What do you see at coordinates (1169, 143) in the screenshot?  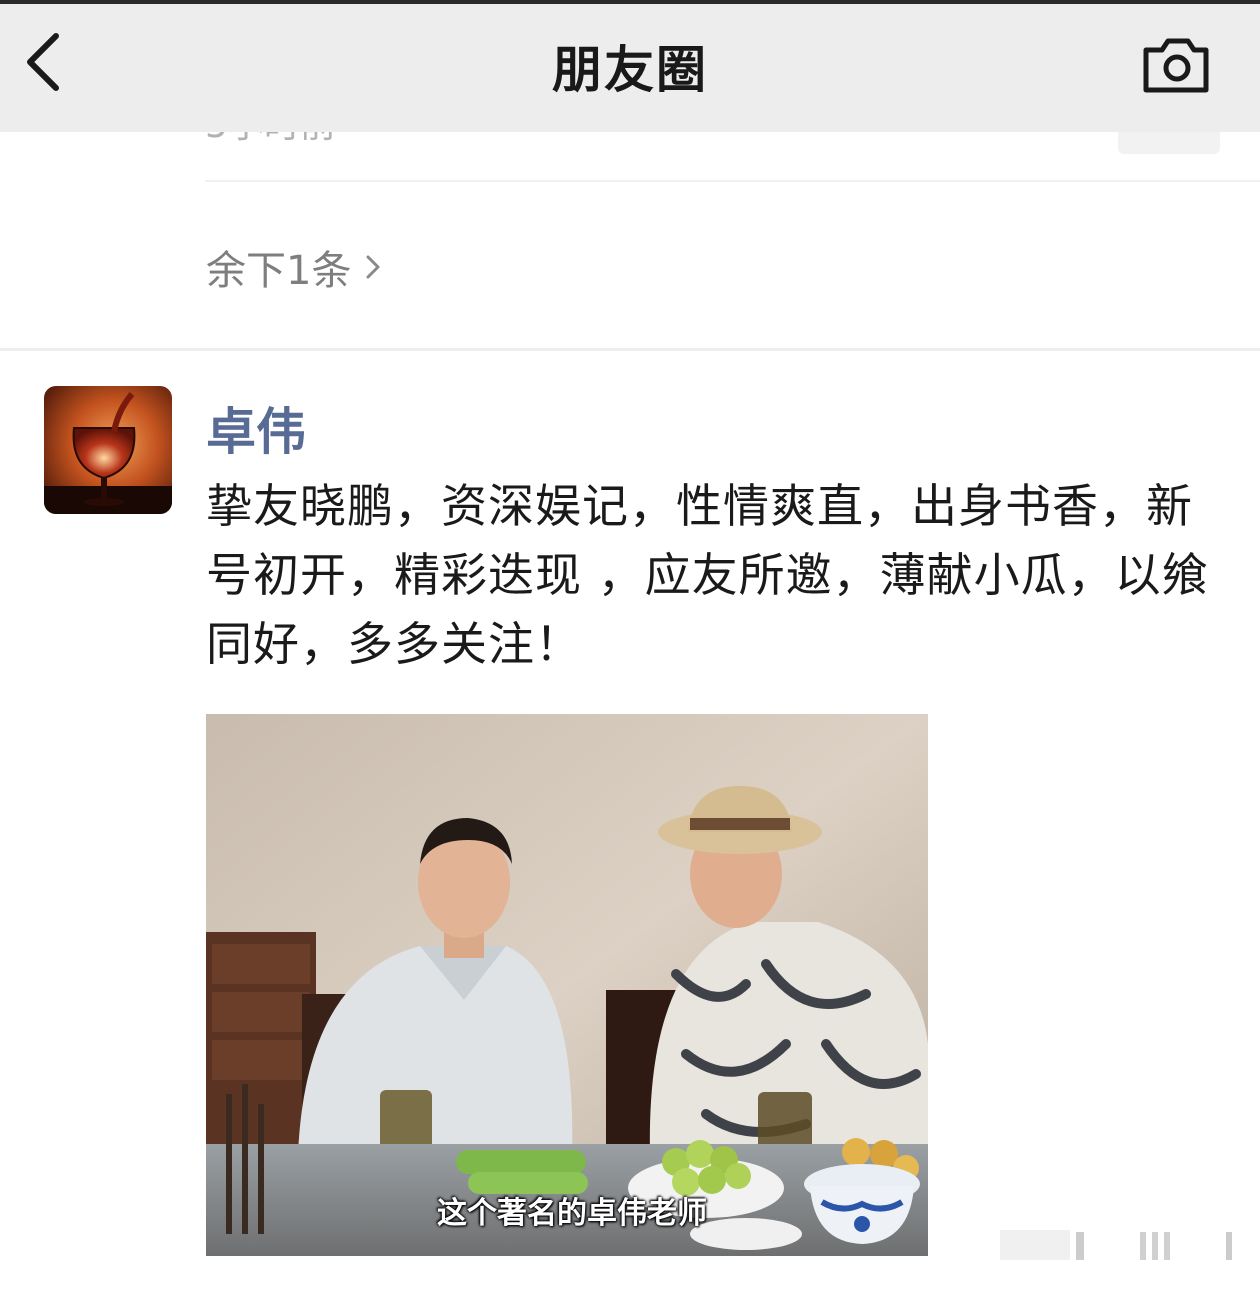 I see `previous-post-comment-button` at bounding box center [1169, 143].